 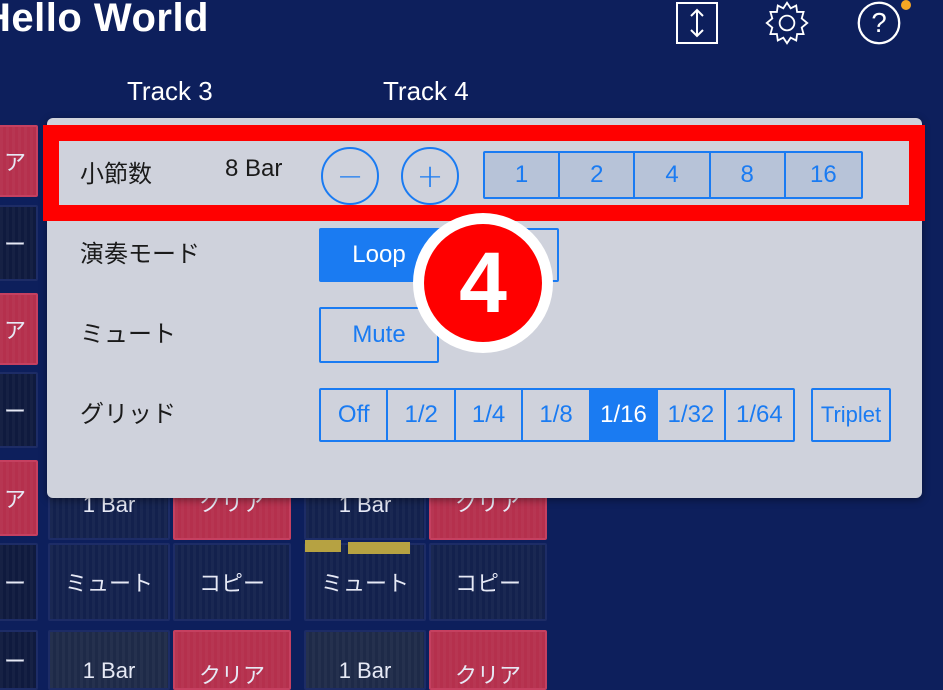 I want to click on resize-vertical-icon, so click(x=697, y=23).